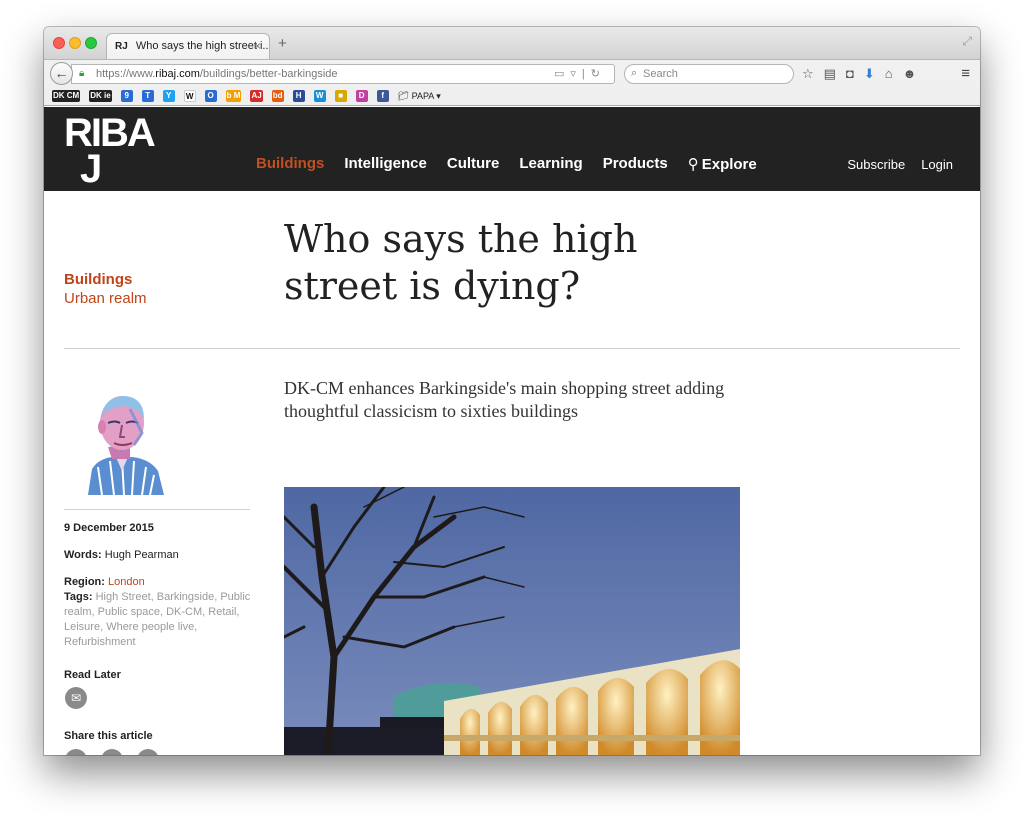 The height and width of the screenshot is (816, 1024). Describe the element at coordinates (340, 96) in the screenshot. I see `bookmark-item: ■` at that location.